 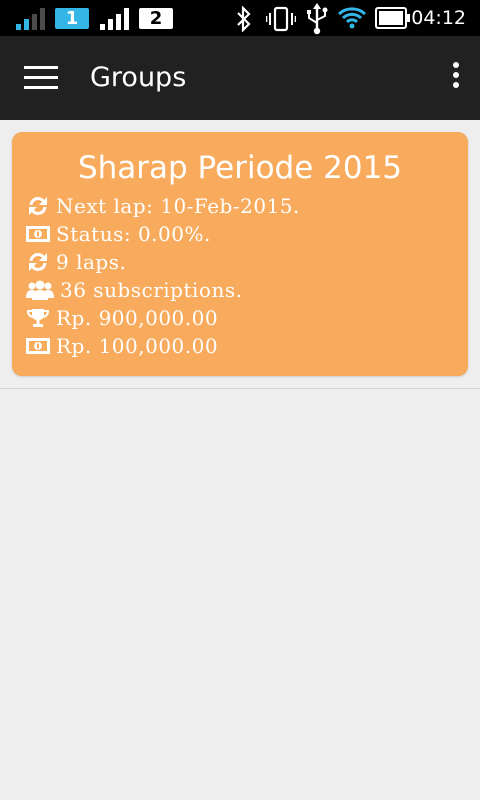 I want to click on group-next-lap: Next lap: 10-Feb-2015., so click(x=163, y=206).